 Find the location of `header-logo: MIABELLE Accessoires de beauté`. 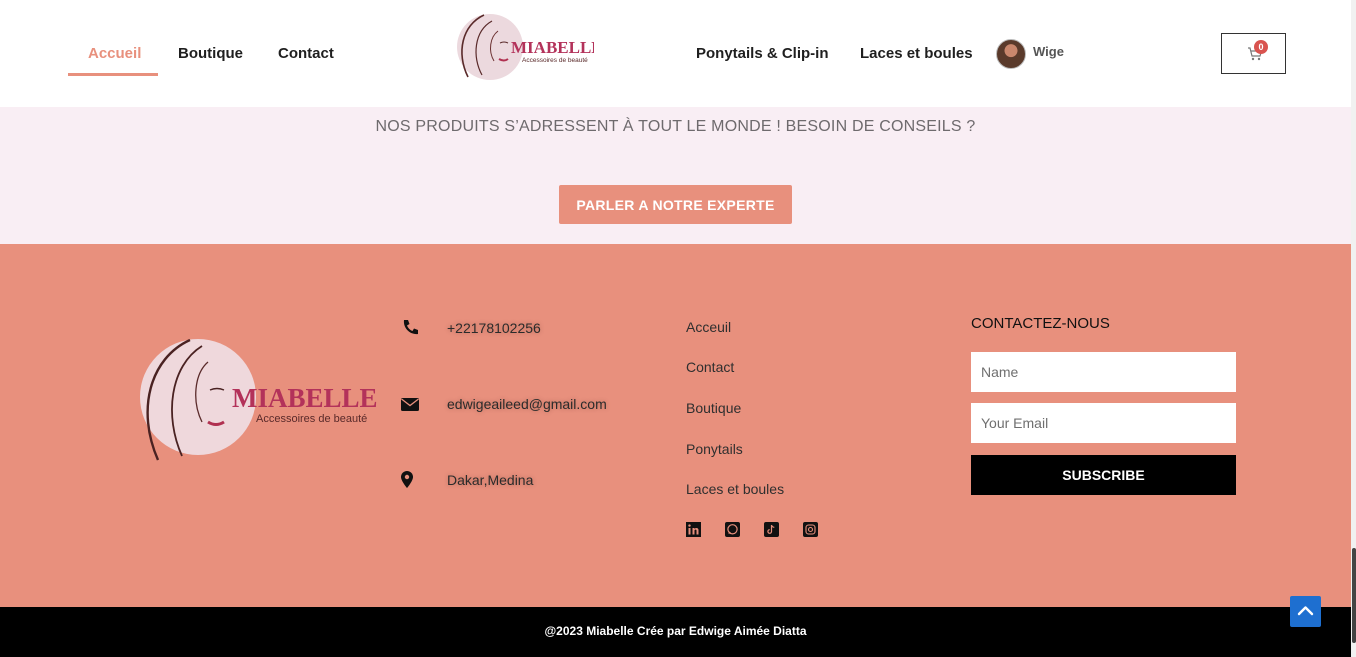

header-logo: MIABELLE Accessoires de beauté is located at coordinates (528, 47).